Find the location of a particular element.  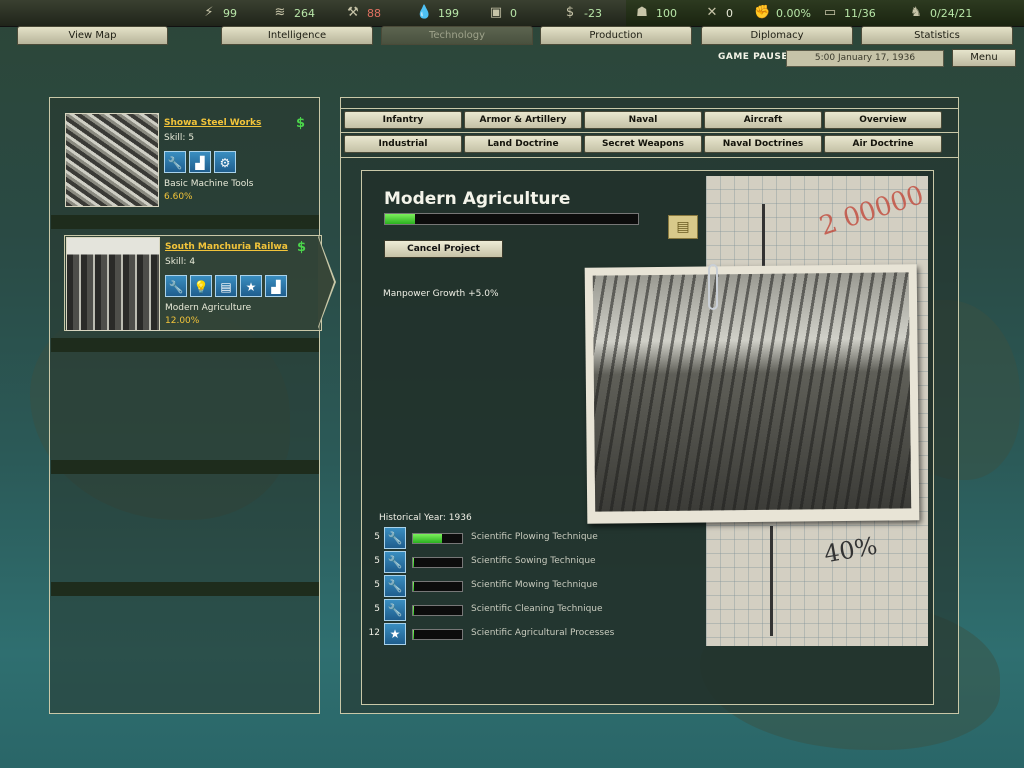

folder-icon: ▤ is located at coordinates (683, 227).